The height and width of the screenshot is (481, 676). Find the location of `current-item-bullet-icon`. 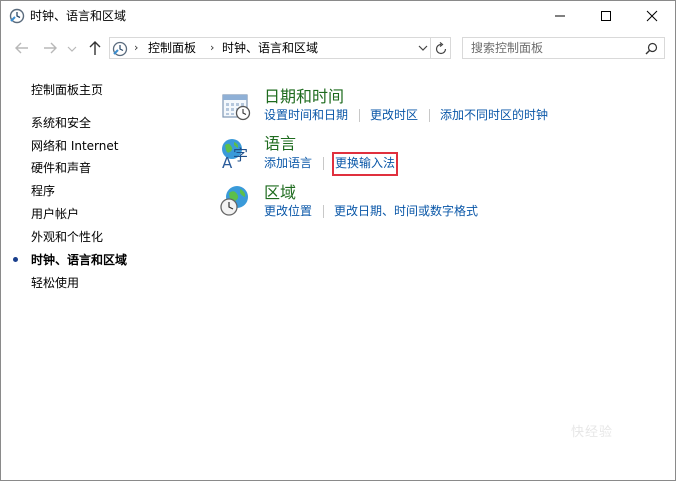

current-item-bullet-icon is located at coordinates (15, 259).